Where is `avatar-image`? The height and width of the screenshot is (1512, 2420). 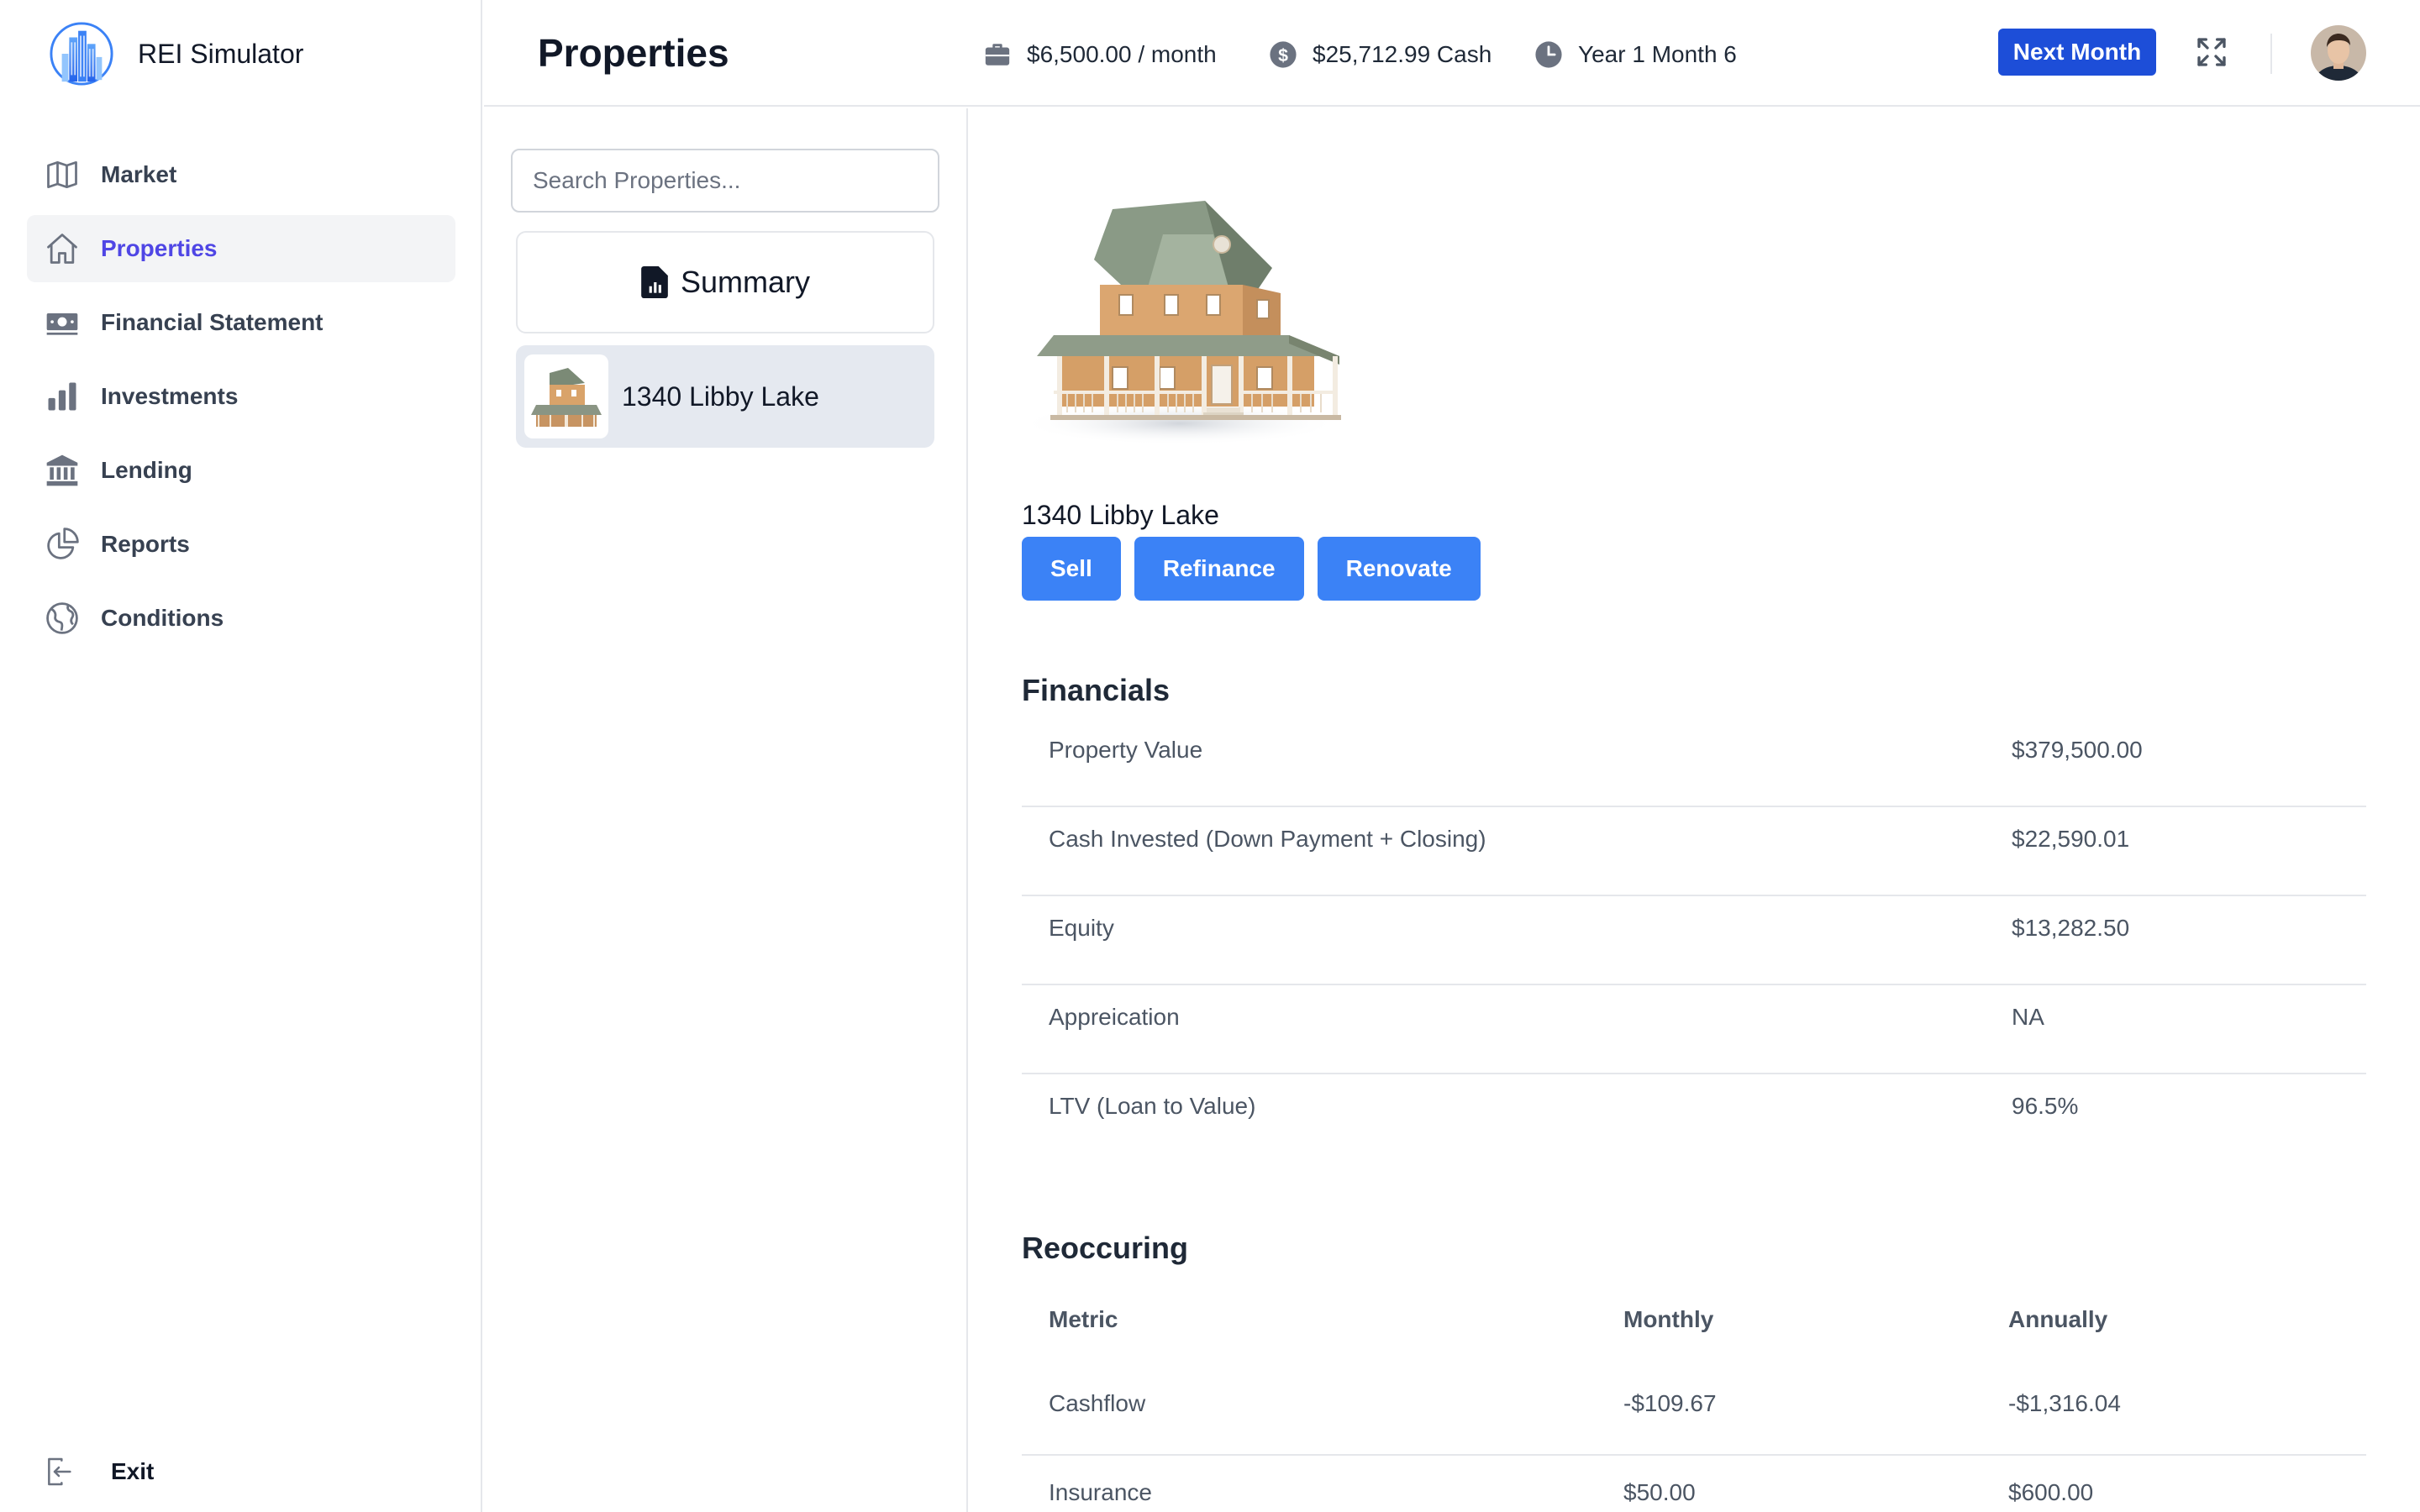
avatar-image is located at coordinates (2338, 53).